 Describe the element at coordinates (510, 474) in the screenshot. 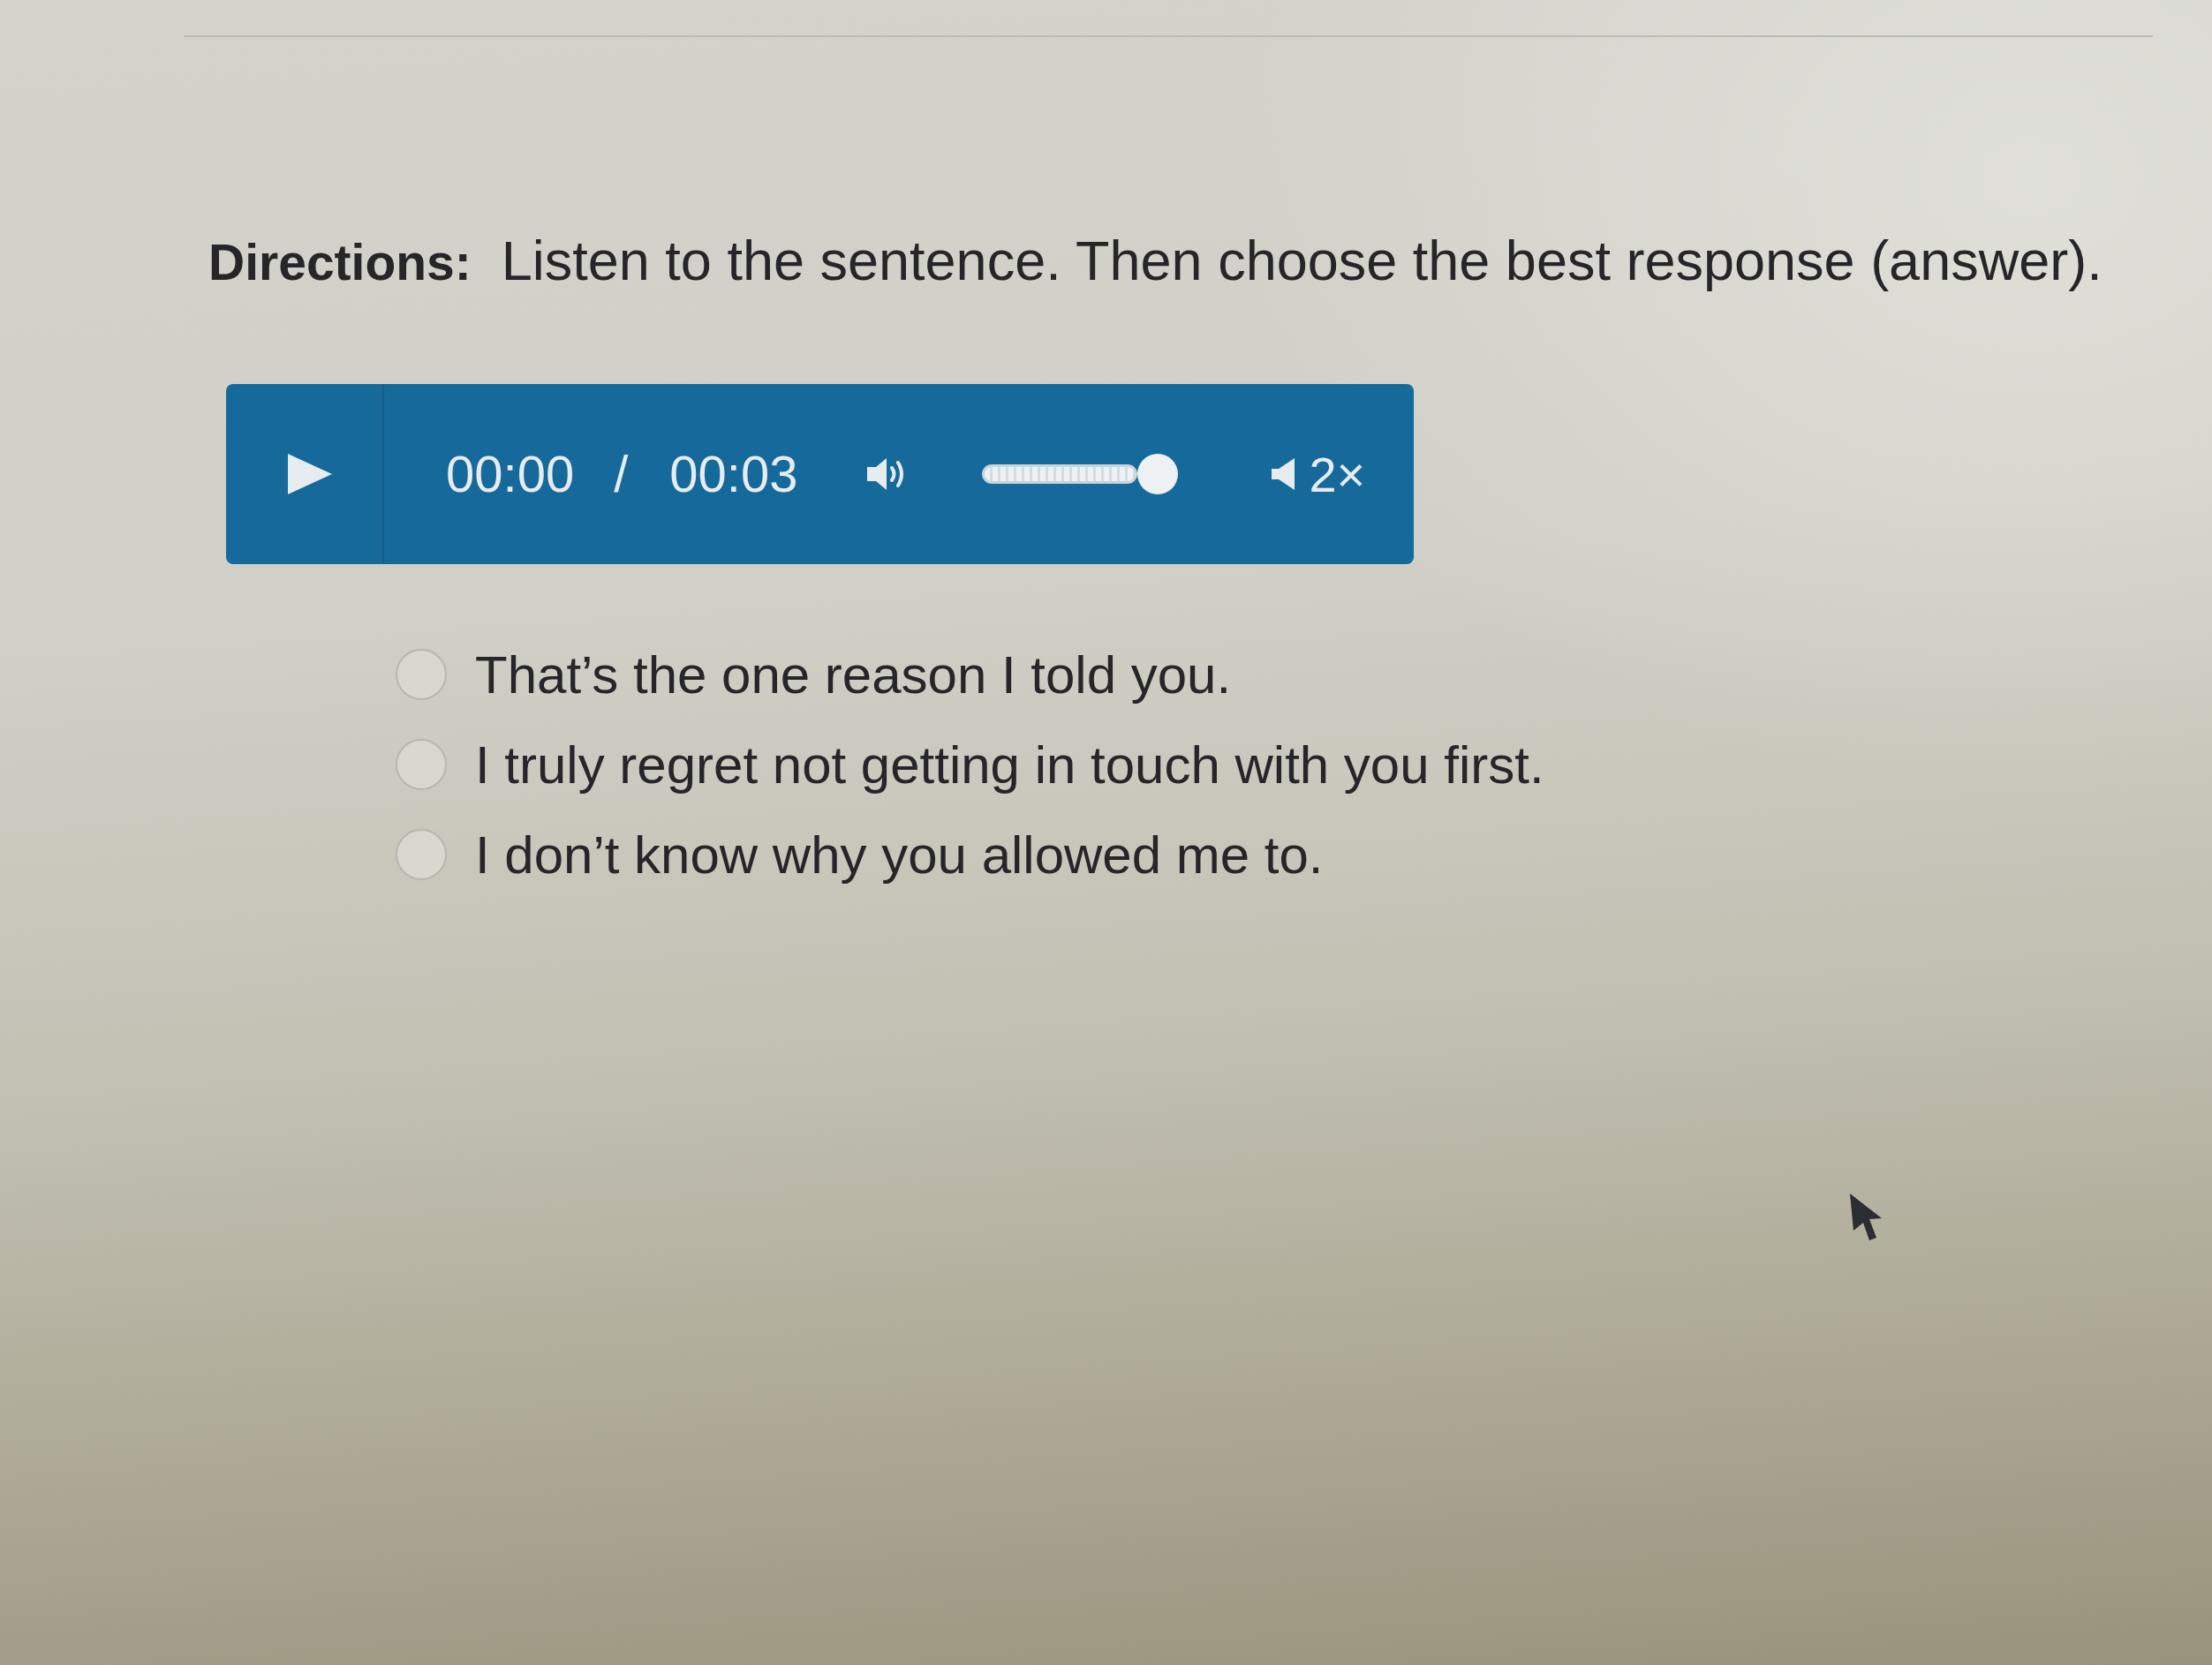

I see `current-time: 00:00` at that location.